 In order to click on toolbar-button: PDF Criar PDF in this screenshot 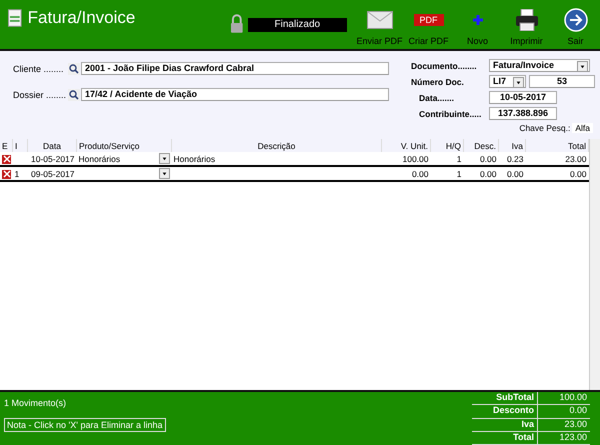, I will do `click(429, 23)`.